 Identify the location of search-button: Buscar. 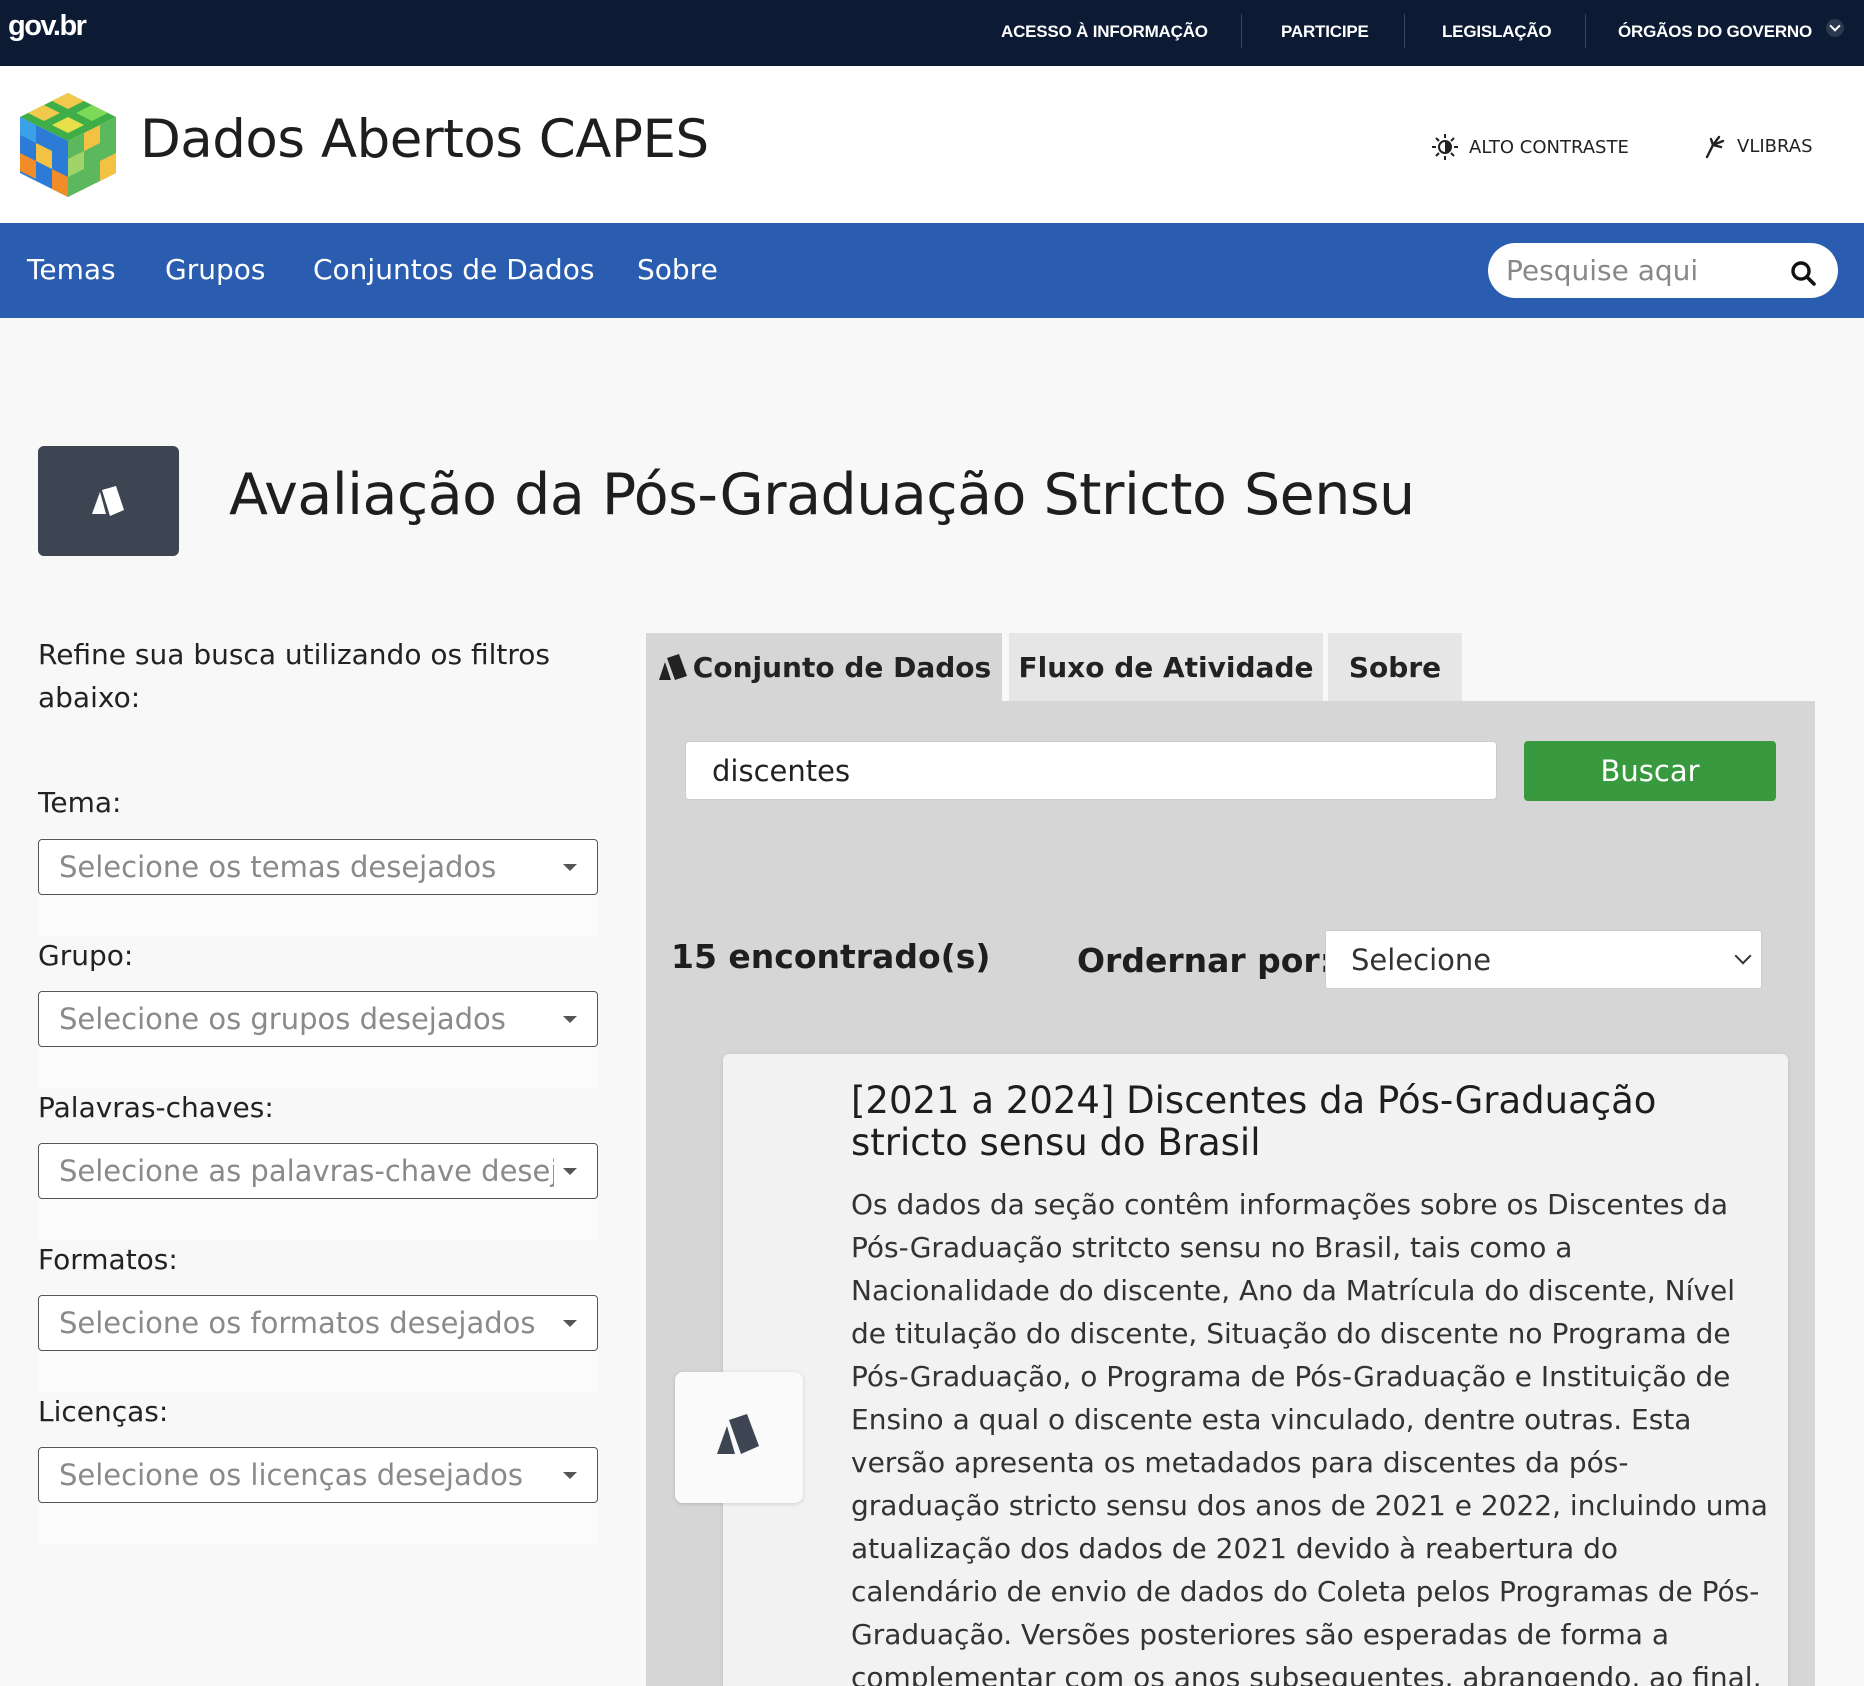
(1650, 771).